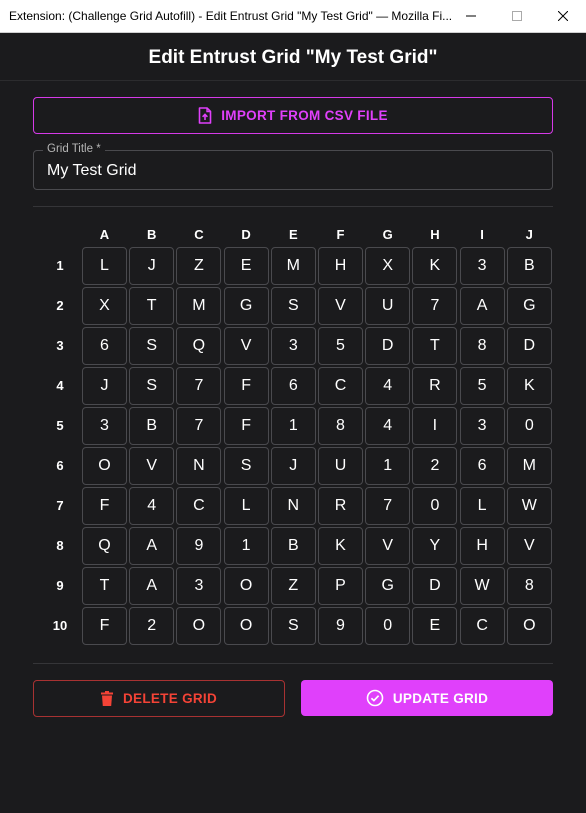  What do you see at coordinates (159, 698) in the screenshot?
I see `delete-grid-button: DELETE GRID` at bounding box center [159, 698].